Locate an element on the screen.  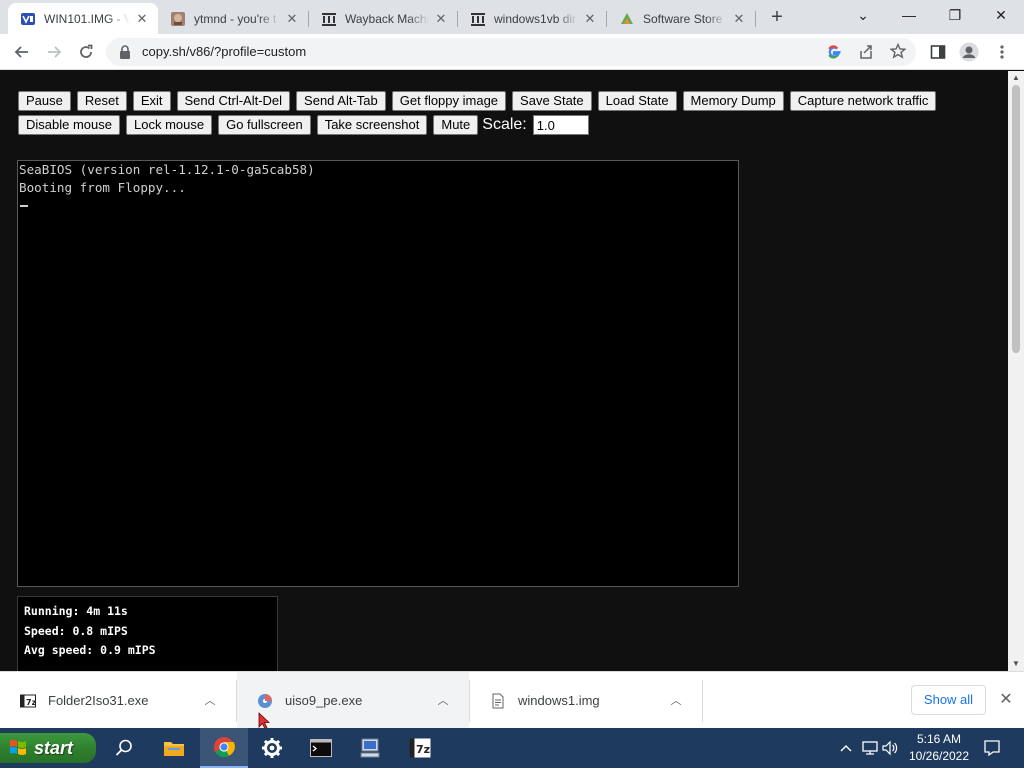
taskbar-terminal is located at coordinates (321, 748).